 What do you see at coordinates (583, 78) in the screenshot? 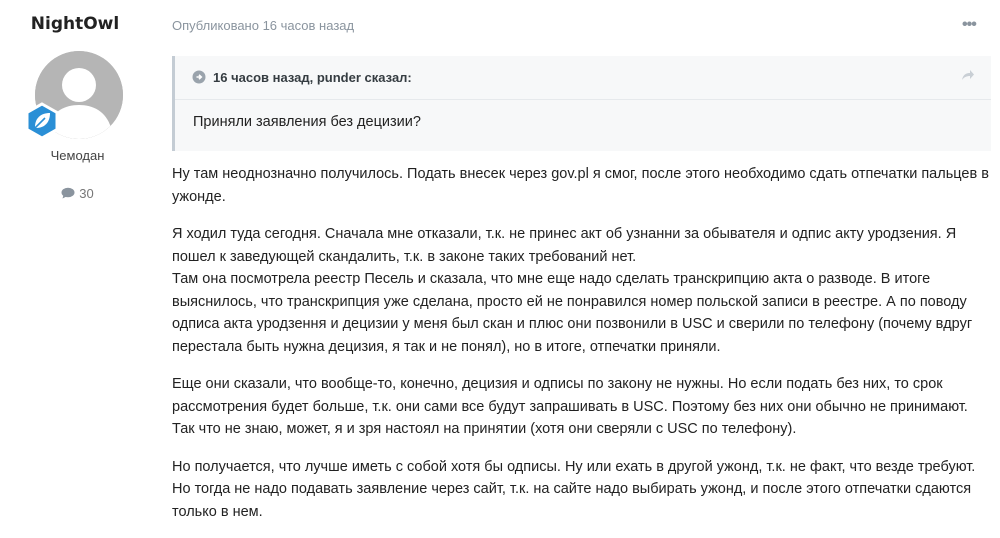
I see `quote-header: 16 часов назад, punder сказал:` at bounding box center [583, 78].